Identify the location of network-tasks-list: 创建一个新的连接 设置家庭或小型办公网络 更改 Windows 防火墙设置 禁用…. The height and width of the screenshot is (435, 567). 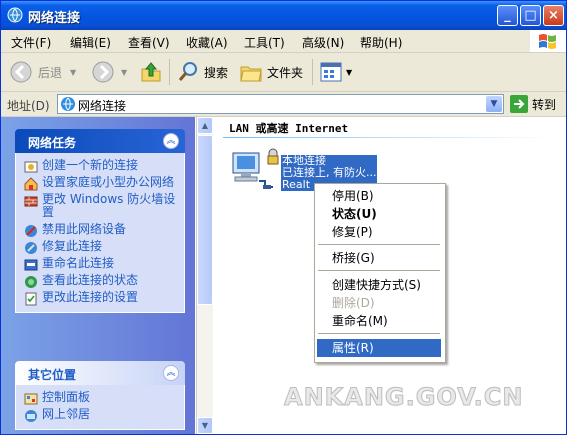
(100, 233).